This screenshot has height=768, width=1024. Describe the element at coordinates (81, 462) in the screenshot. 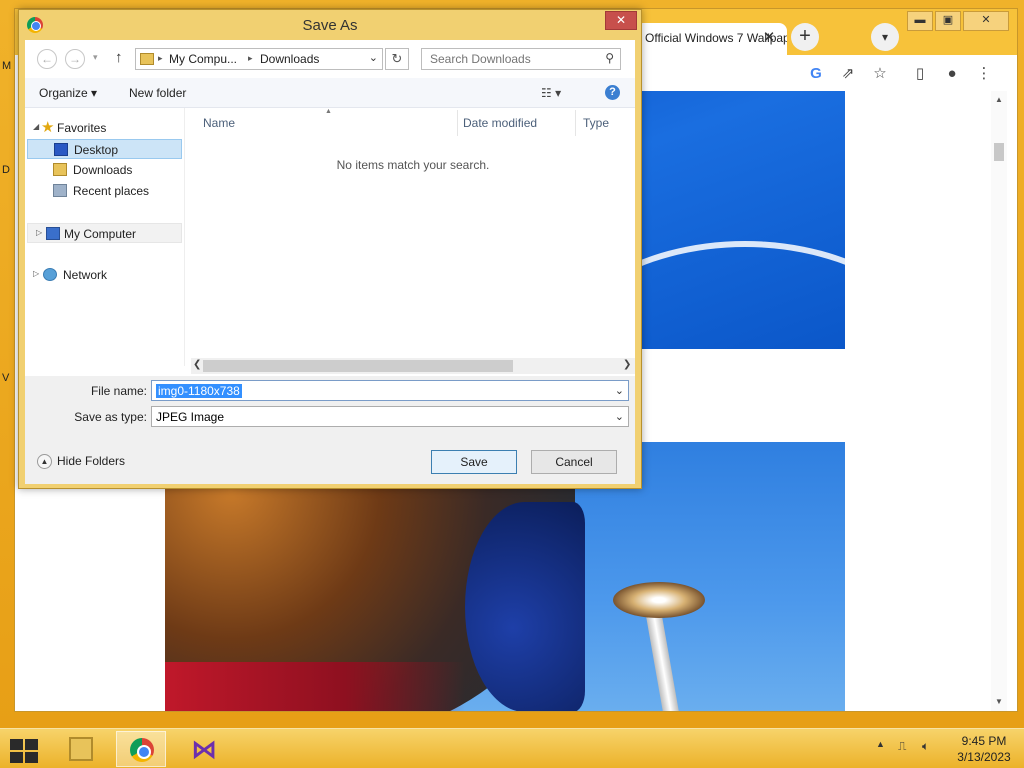

I see `hide-folders-button: ▲ Hide Folders` at that location.